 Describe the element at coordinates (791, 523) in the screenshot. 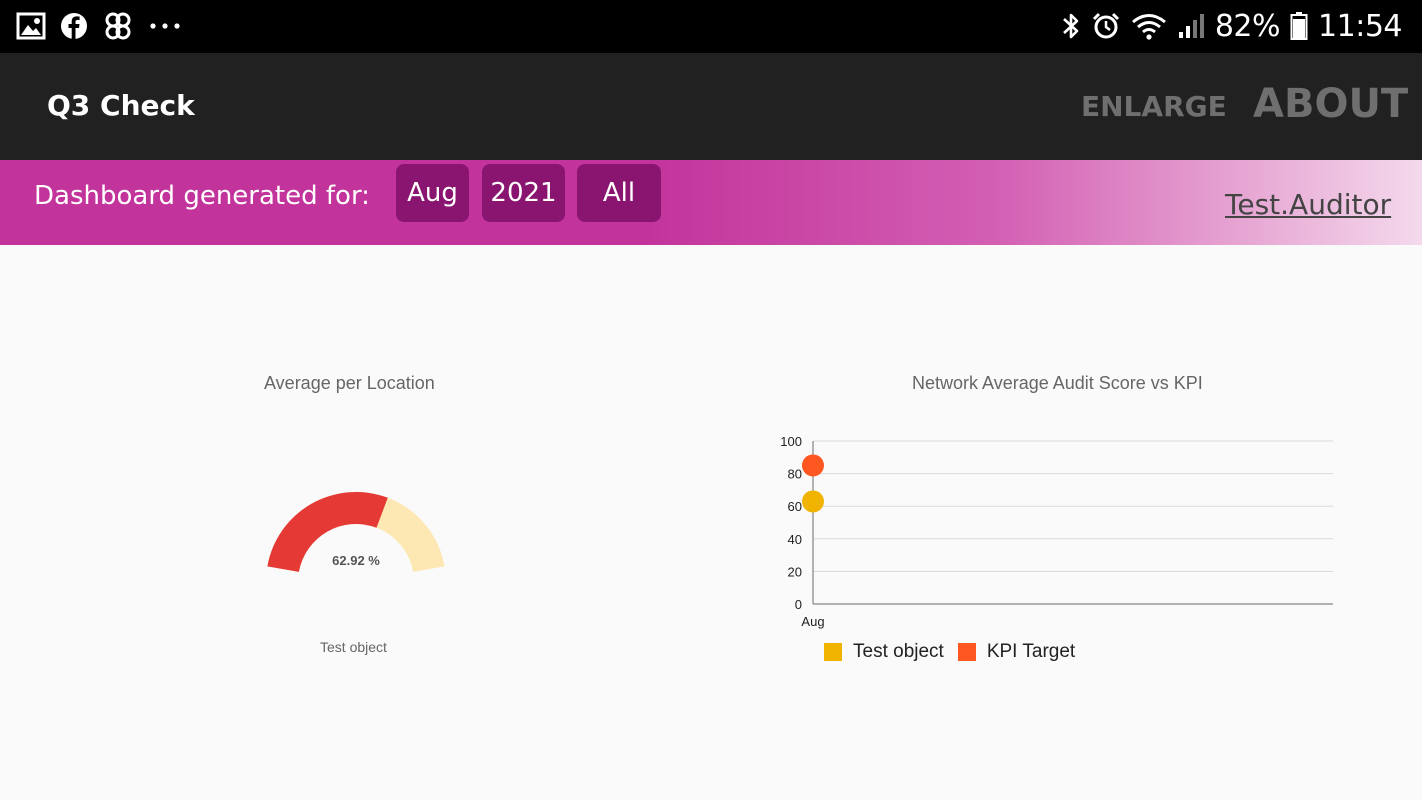

I see `line-chart-y-axis: 0 20 40 60 80 100` at that location.